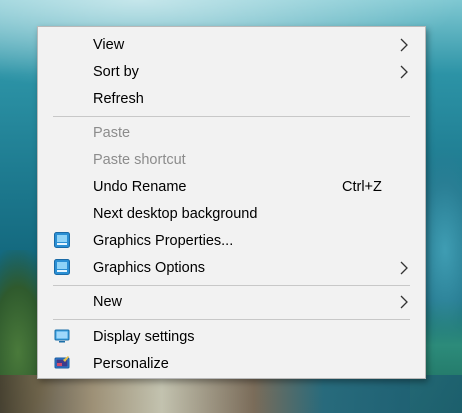  Describe the element at coordinates (144, 337) in the screenshot. I see `menu-item-label: Display settings` at that location.